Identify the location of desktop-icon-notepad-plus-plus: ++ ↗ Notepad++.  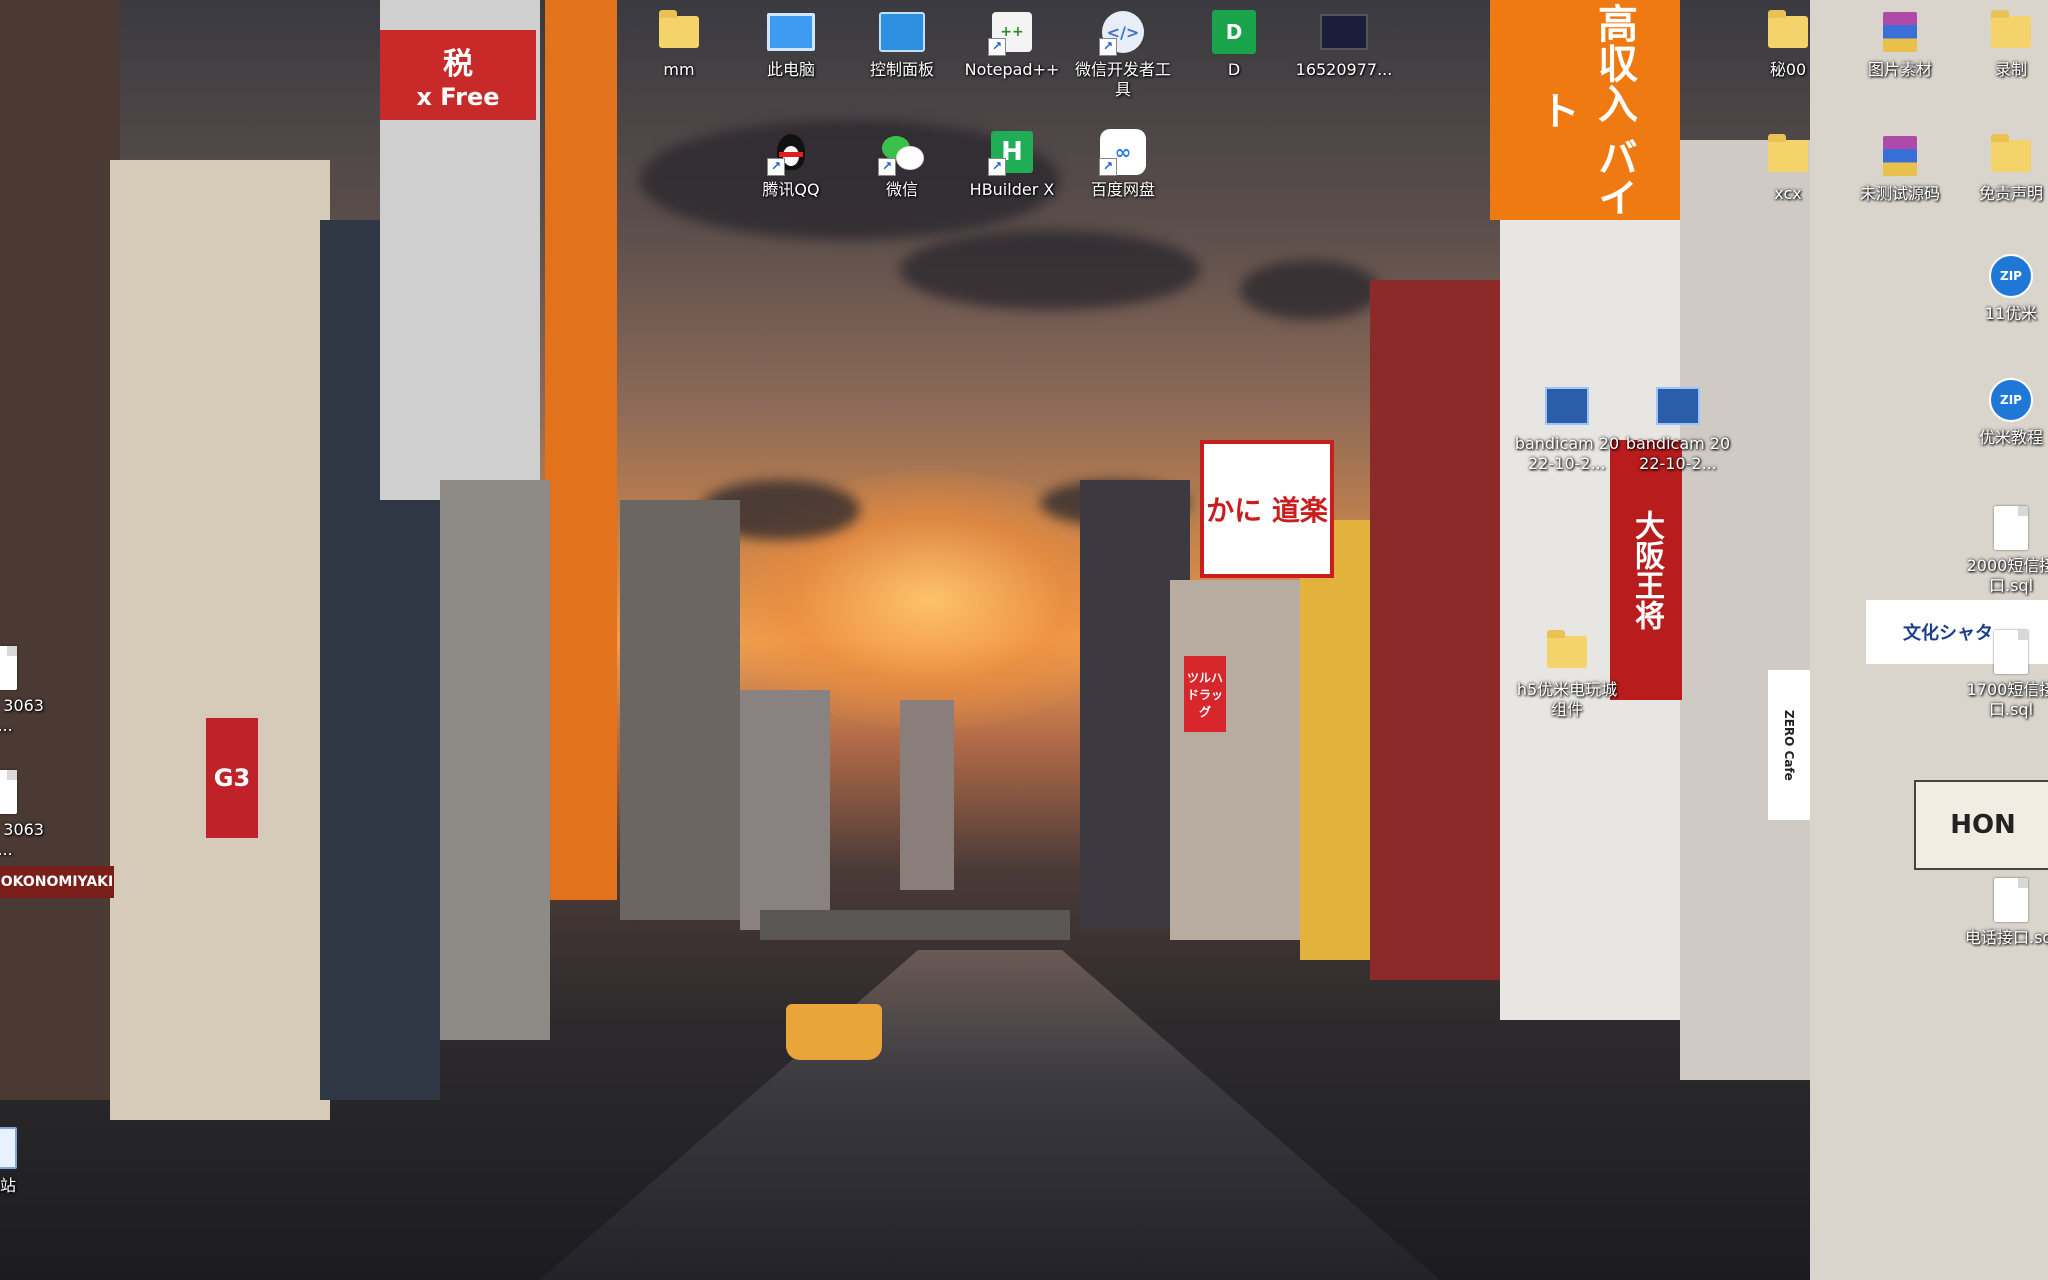
(1012, 44).